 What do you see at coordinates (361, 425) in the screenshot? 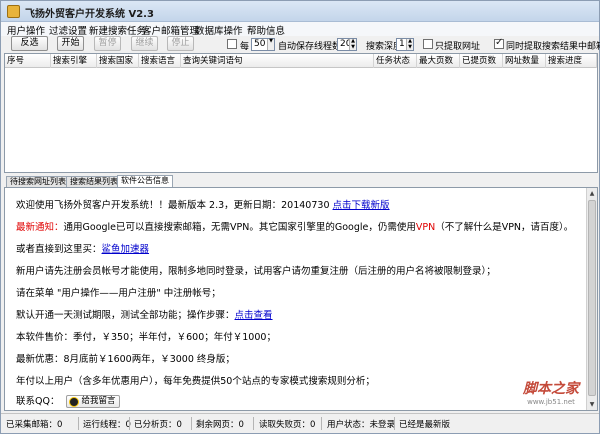
I see `status-user-state: 用户状态：未登录` at bounding box center [361, 425].